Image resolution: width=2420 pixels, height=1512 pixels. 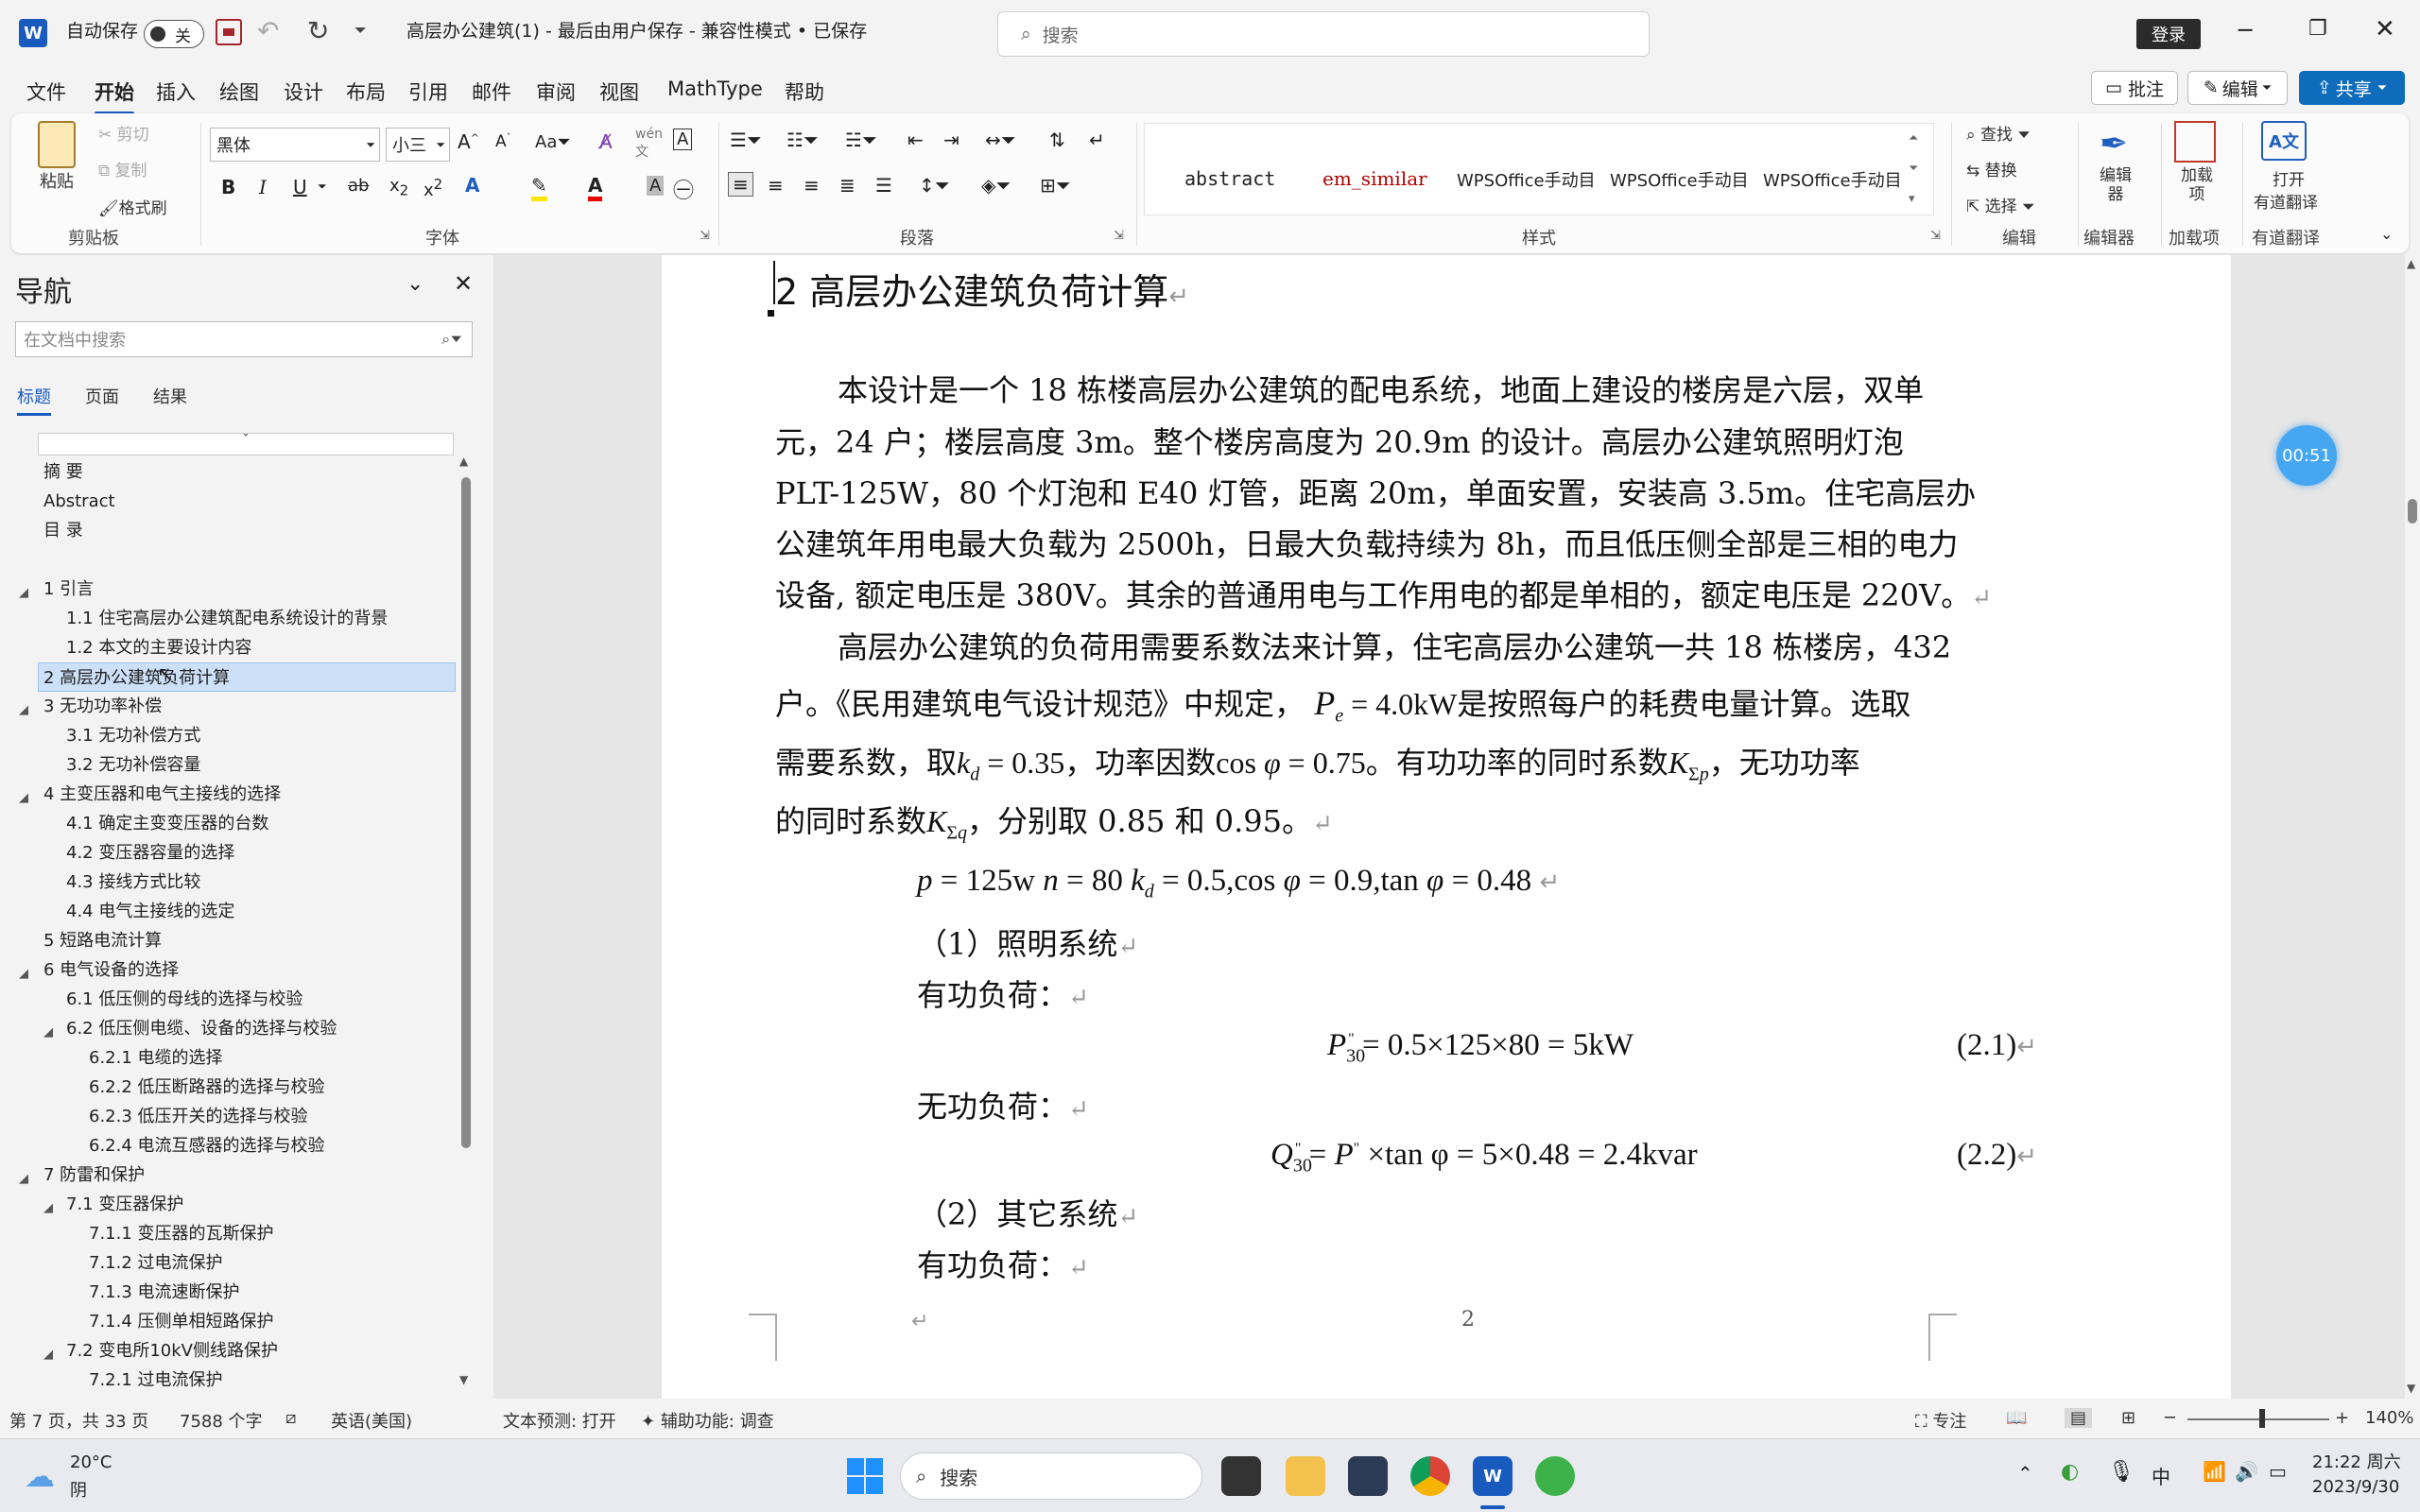 I want to click on file-explorer-icon, so click(x=1305, y=1476).